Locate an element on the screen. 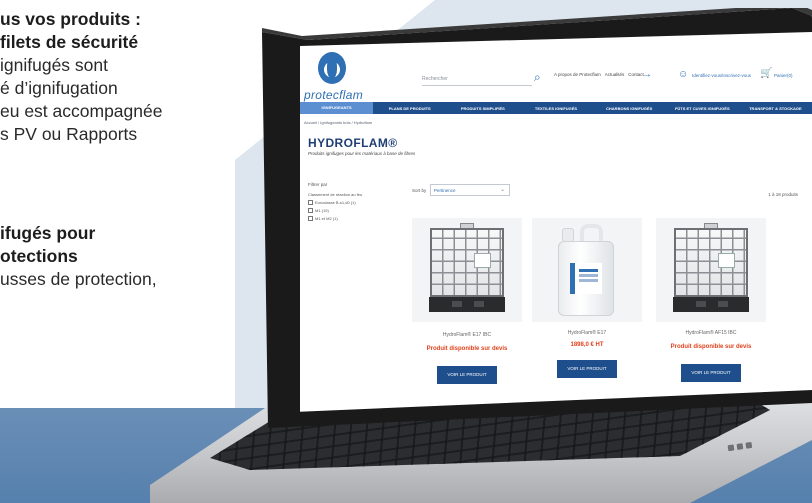 The height and width of the screenshot is (503, 812). filter-option-label: M1 et M2 (1) is located at coordinates (326, 218).